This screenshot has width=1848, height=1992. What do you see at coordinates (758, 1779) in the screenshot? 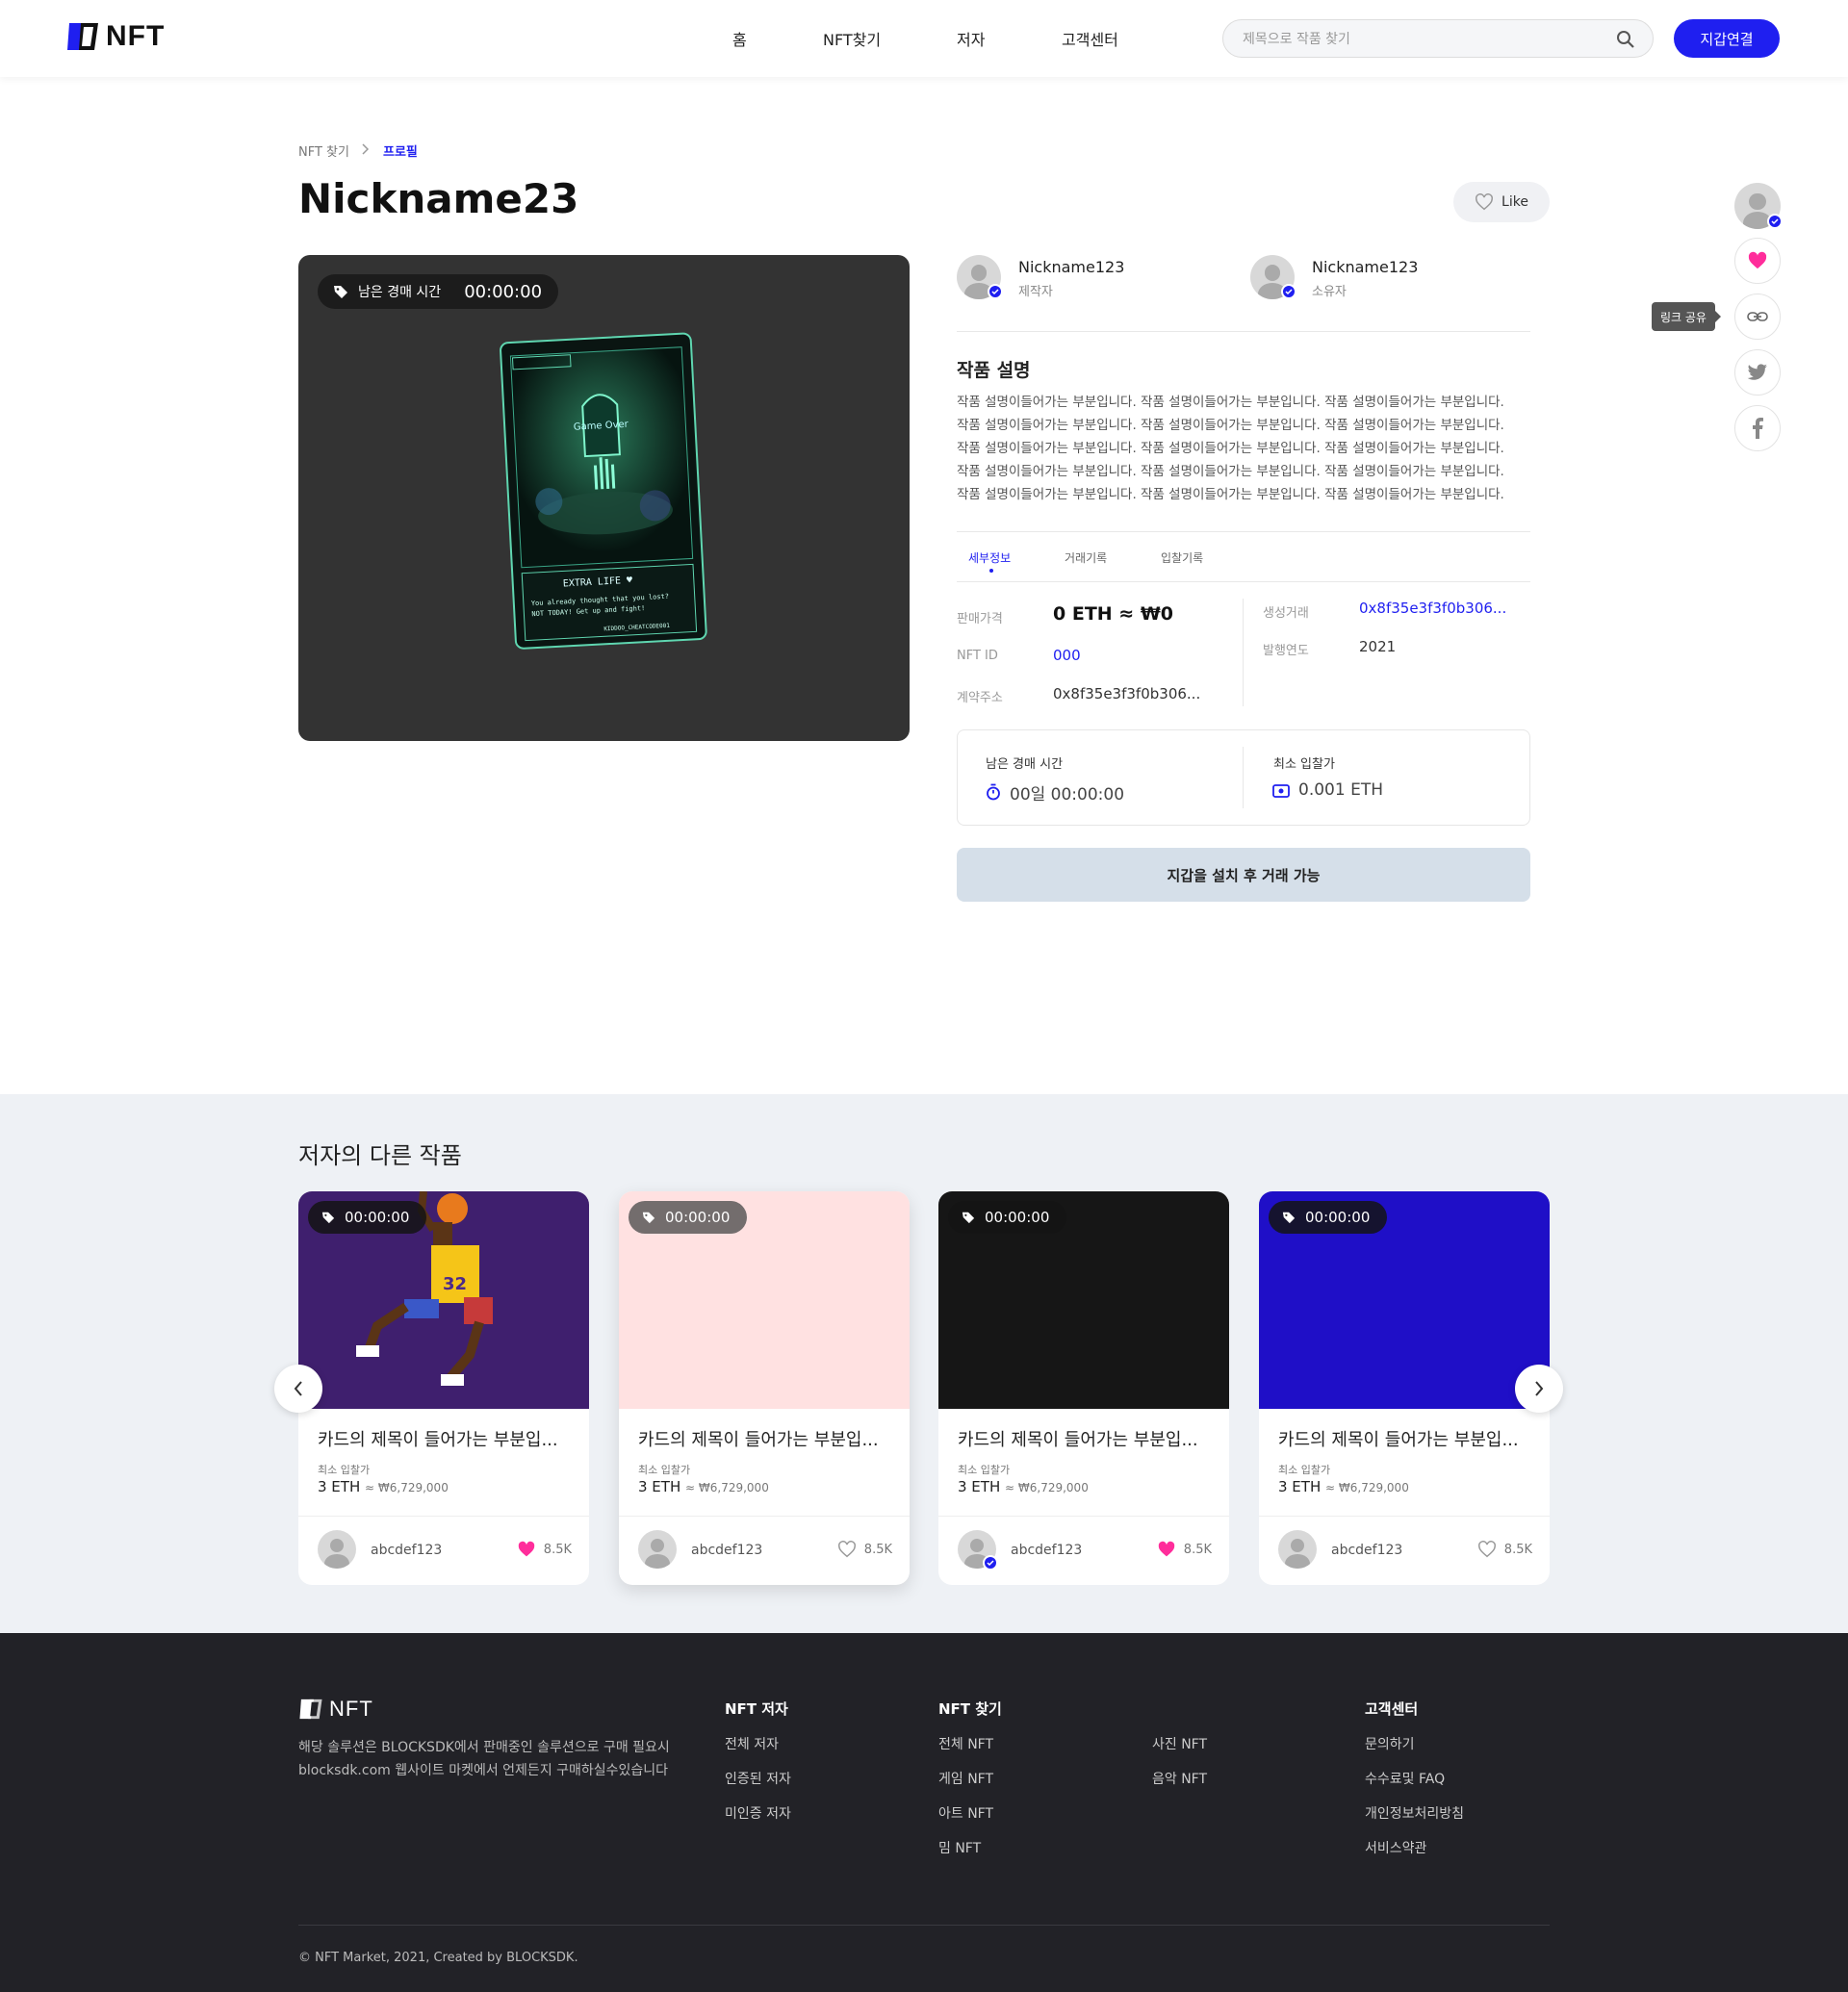
I see `footer-link: 인증된 저자` at bounding box center [758, 1779].